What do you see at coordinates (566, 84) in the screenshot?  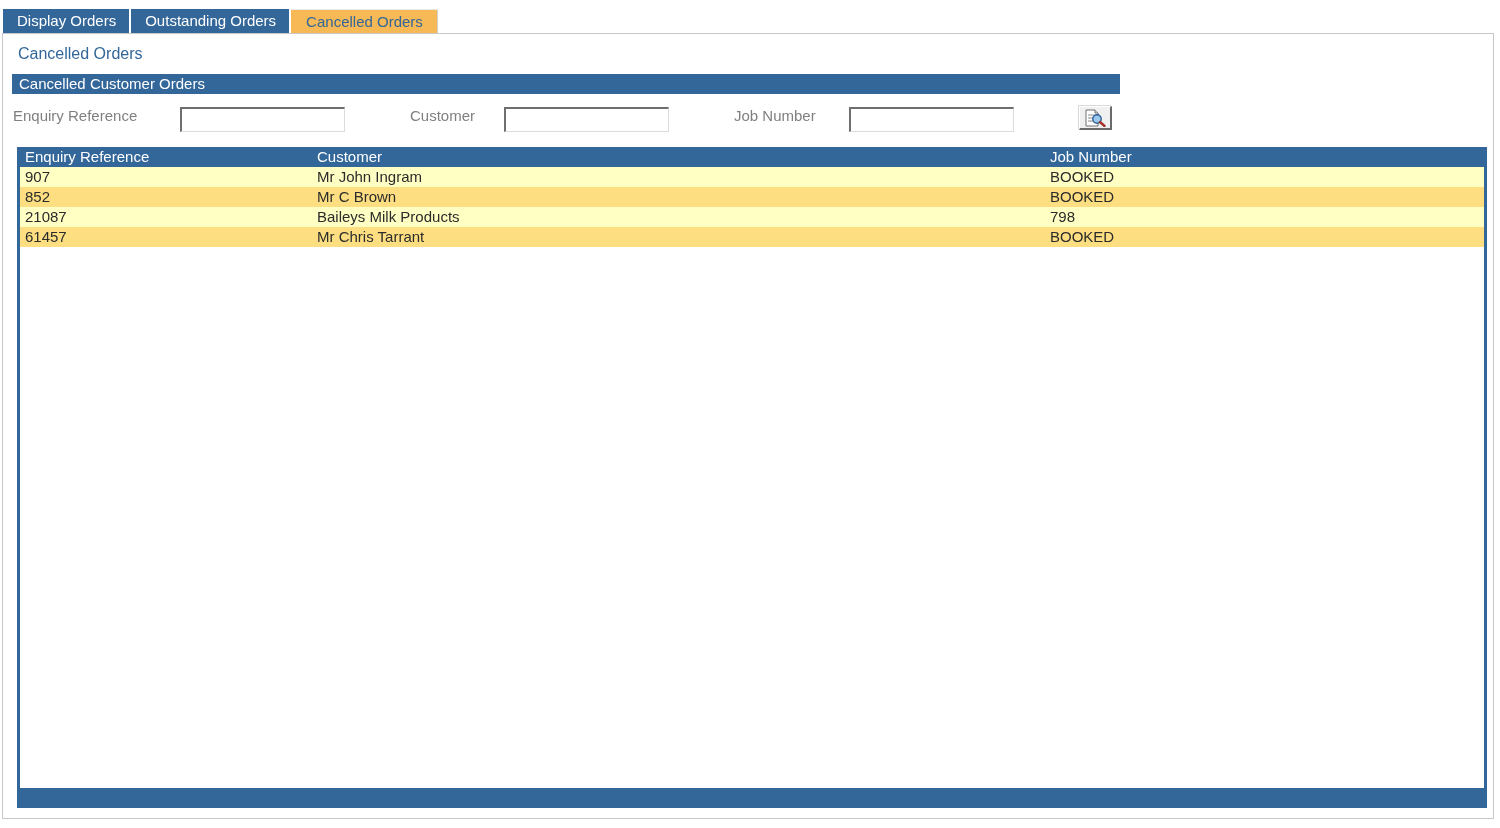 I see `section-header: Cancelled Customer Orders` at bounding box center [566, 84].